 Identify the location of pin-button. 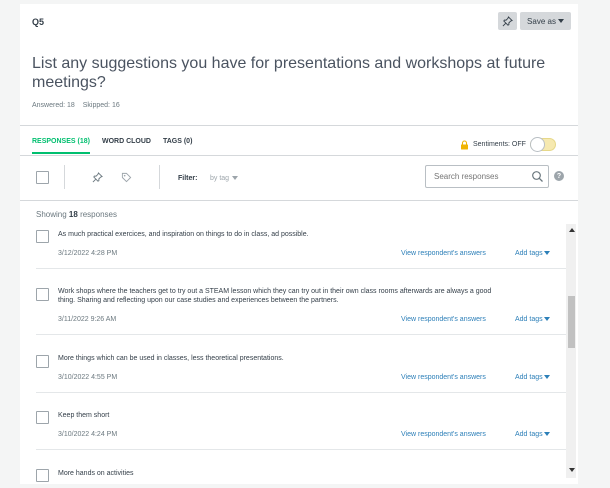
(507, 21).